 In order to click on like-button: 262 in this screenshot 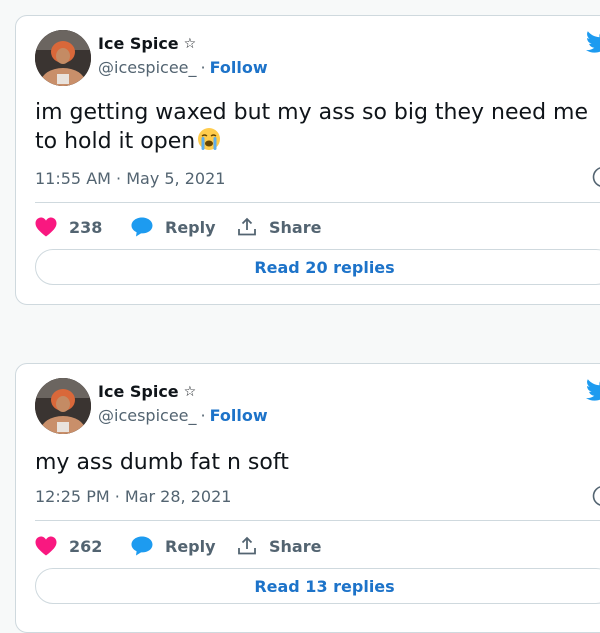, I will do `click(83, 546)`.